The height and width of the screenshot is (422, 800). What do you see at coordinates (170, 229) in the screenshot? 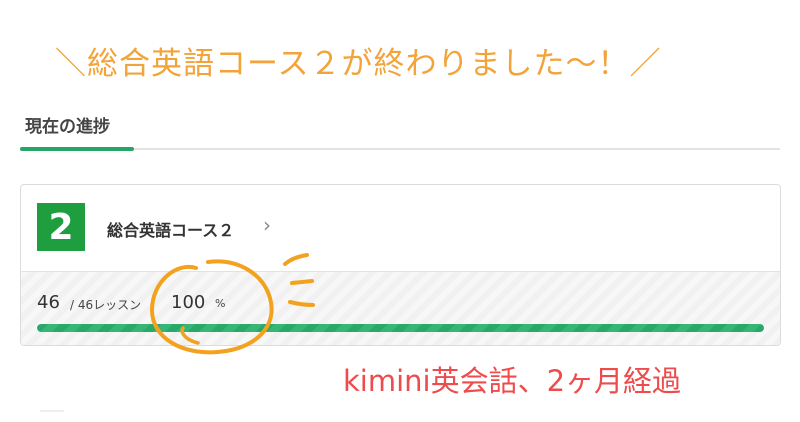
I see `course-name-link: 総合英語コース２` at bounding box center [170, 229].